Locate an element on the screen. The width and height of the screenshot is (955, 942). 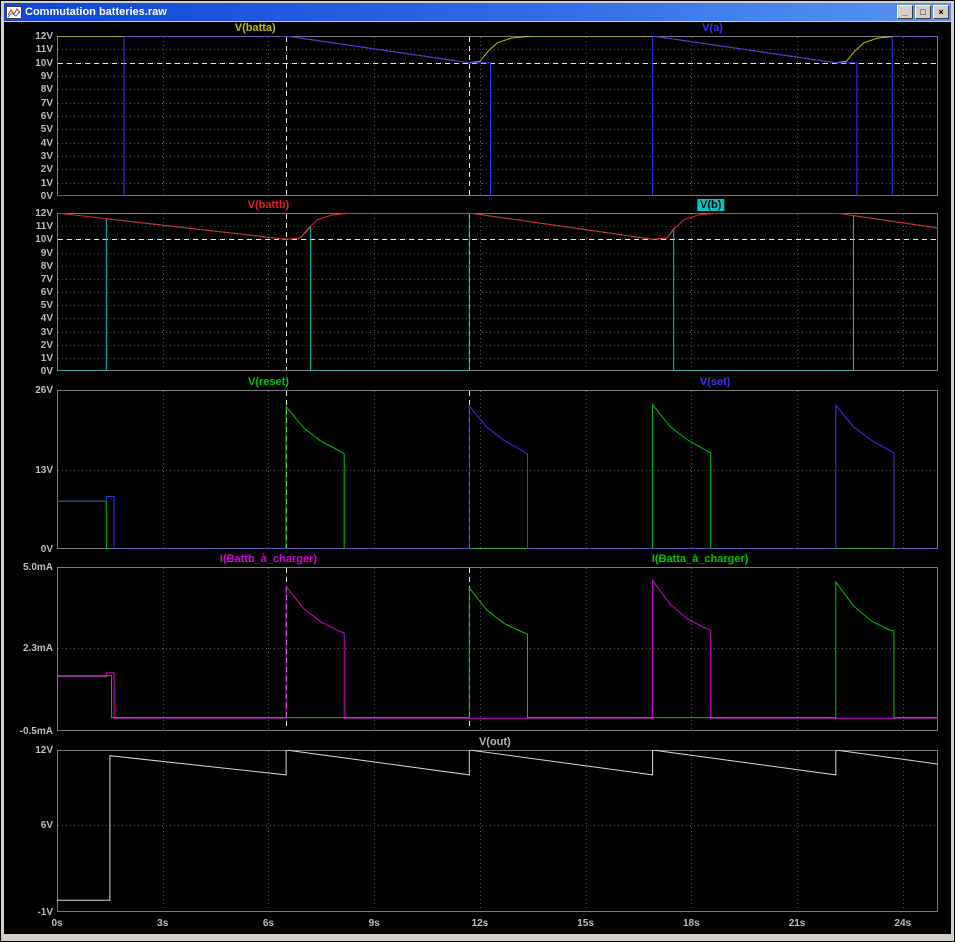
trace-v-out is located at coordinates (497, 825).